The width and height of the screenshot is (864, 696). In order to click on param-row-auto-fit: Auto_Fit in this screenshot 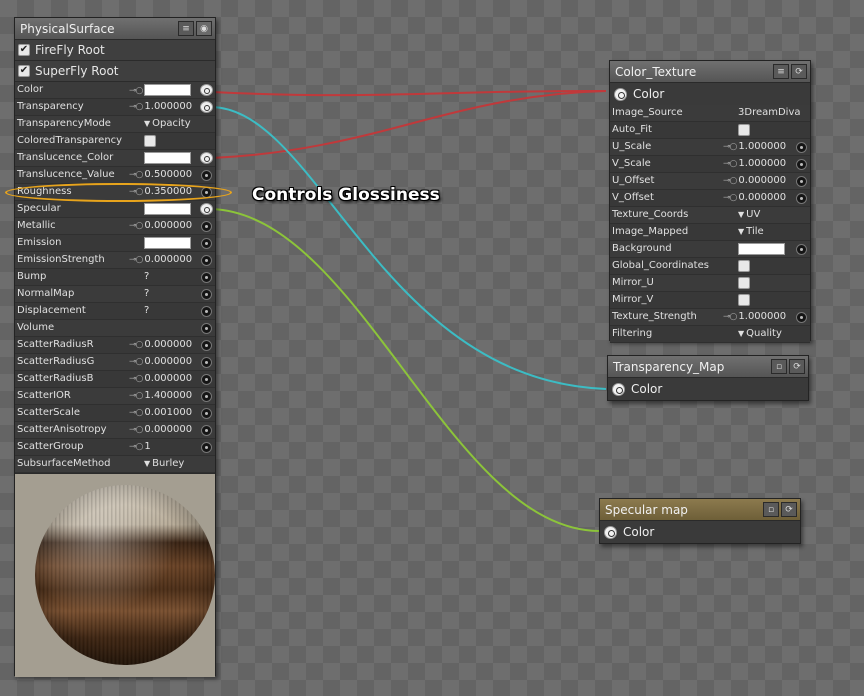, I will do `click(710, 130)`.